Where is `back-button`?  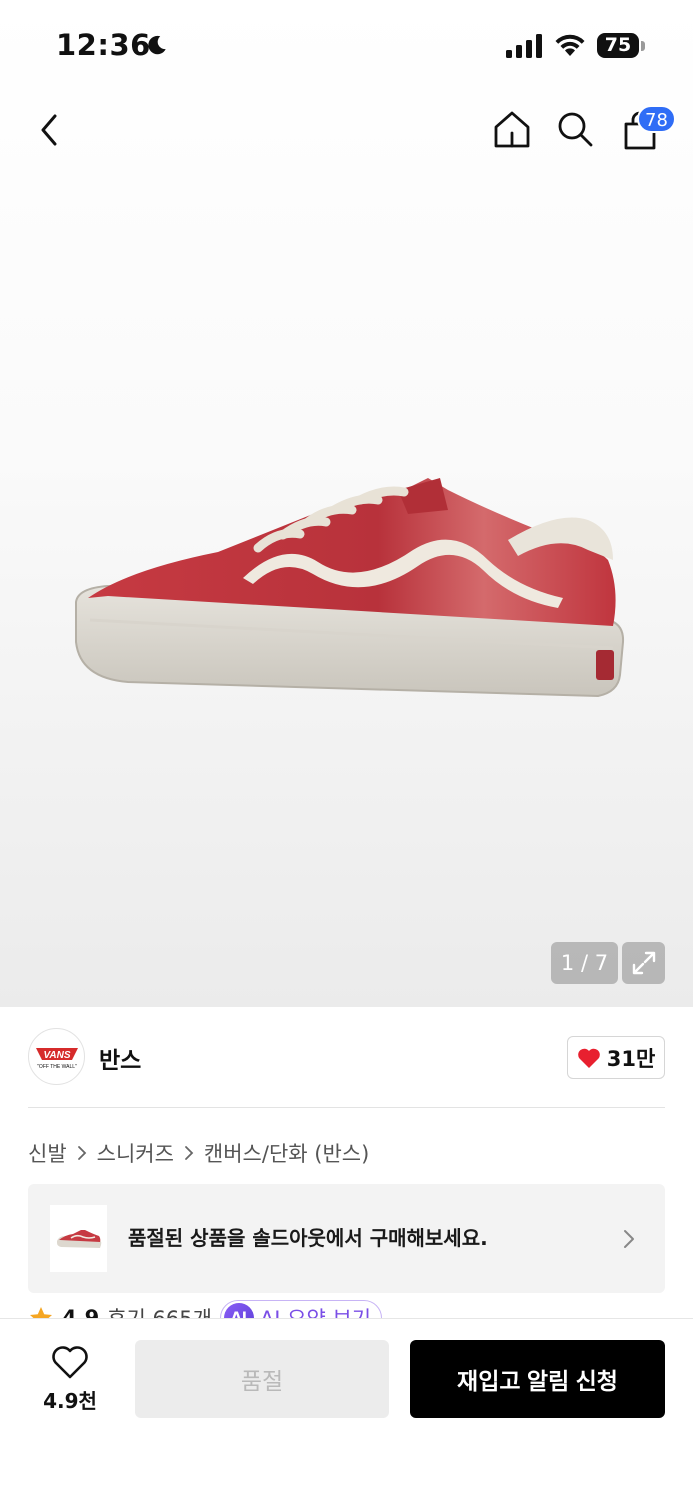
back-button is located at coordinates (50, 130).